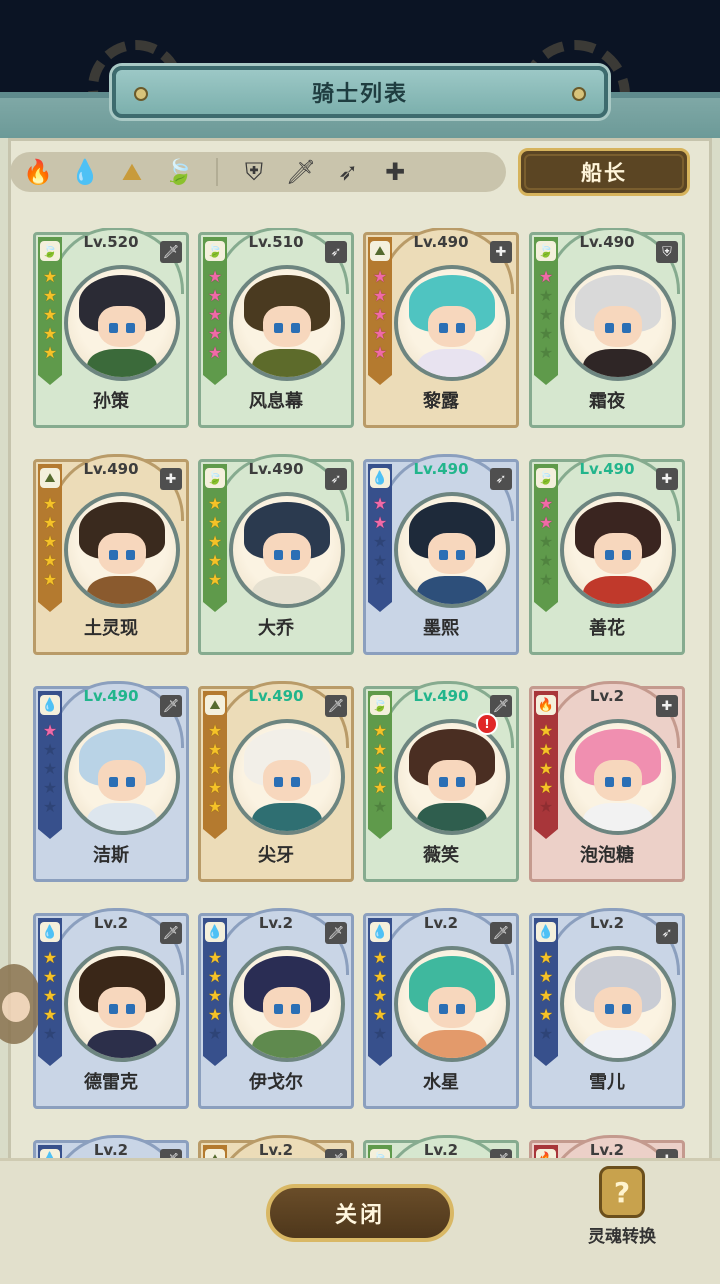 Image resolution: width=720 pixels, height=1284 pixels. I want to click on rivet-icon, so click(141, 94).